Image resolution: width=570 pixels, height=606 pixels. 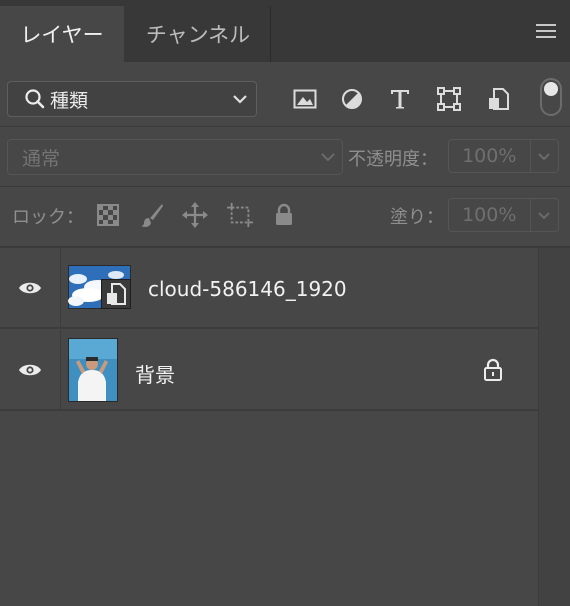 What do you see at coordinates (175, 157) in the screenshot?
I see `blend-mode-select: 通常` at bounding box center [175, 157].